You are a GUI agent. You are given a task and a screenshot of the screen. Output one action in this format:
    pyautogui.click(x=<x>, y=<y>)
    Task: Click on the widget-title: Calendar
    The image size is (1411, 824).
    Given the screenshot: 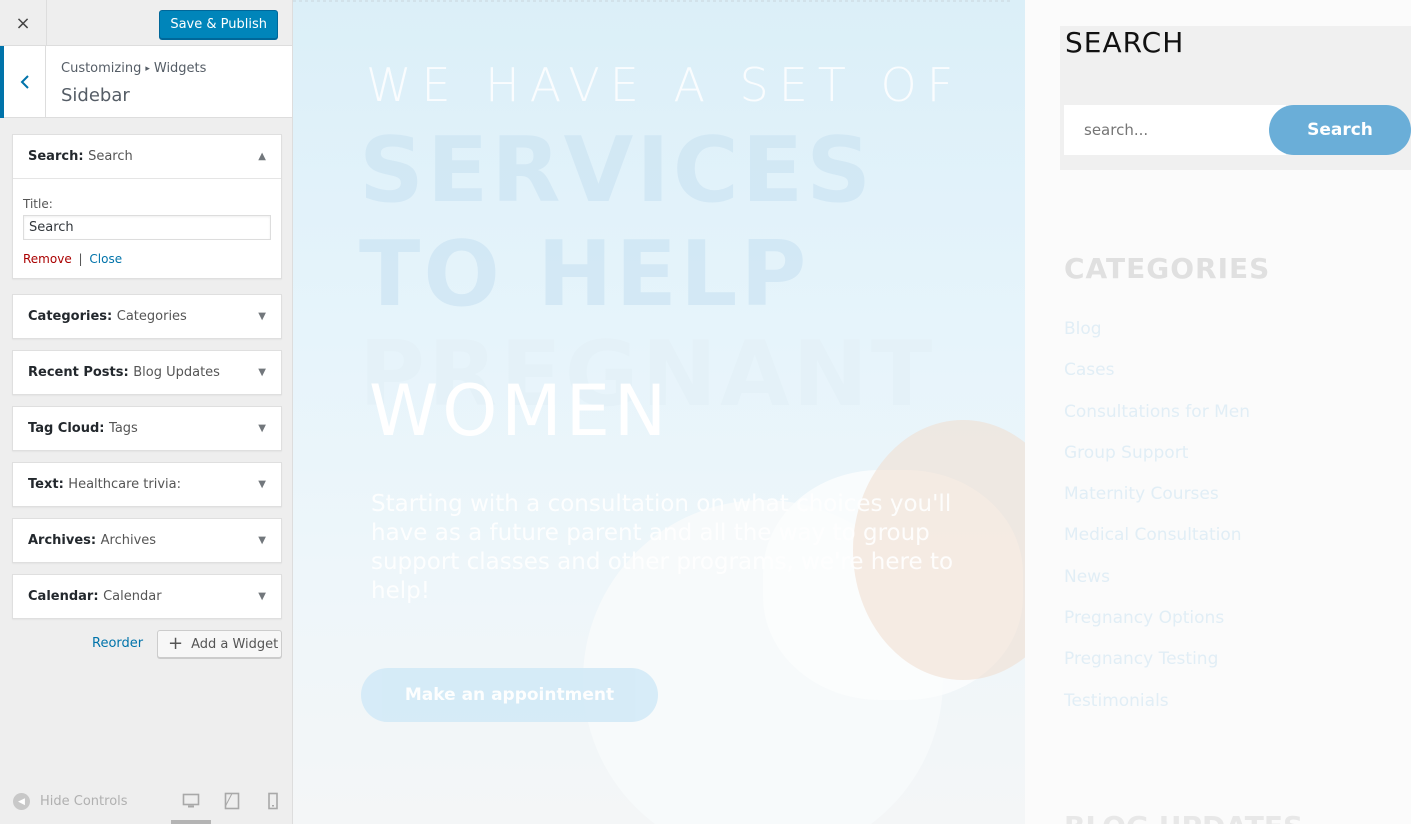 What is the action you would take?
    pyautogui.click(x=95, y=596)
    